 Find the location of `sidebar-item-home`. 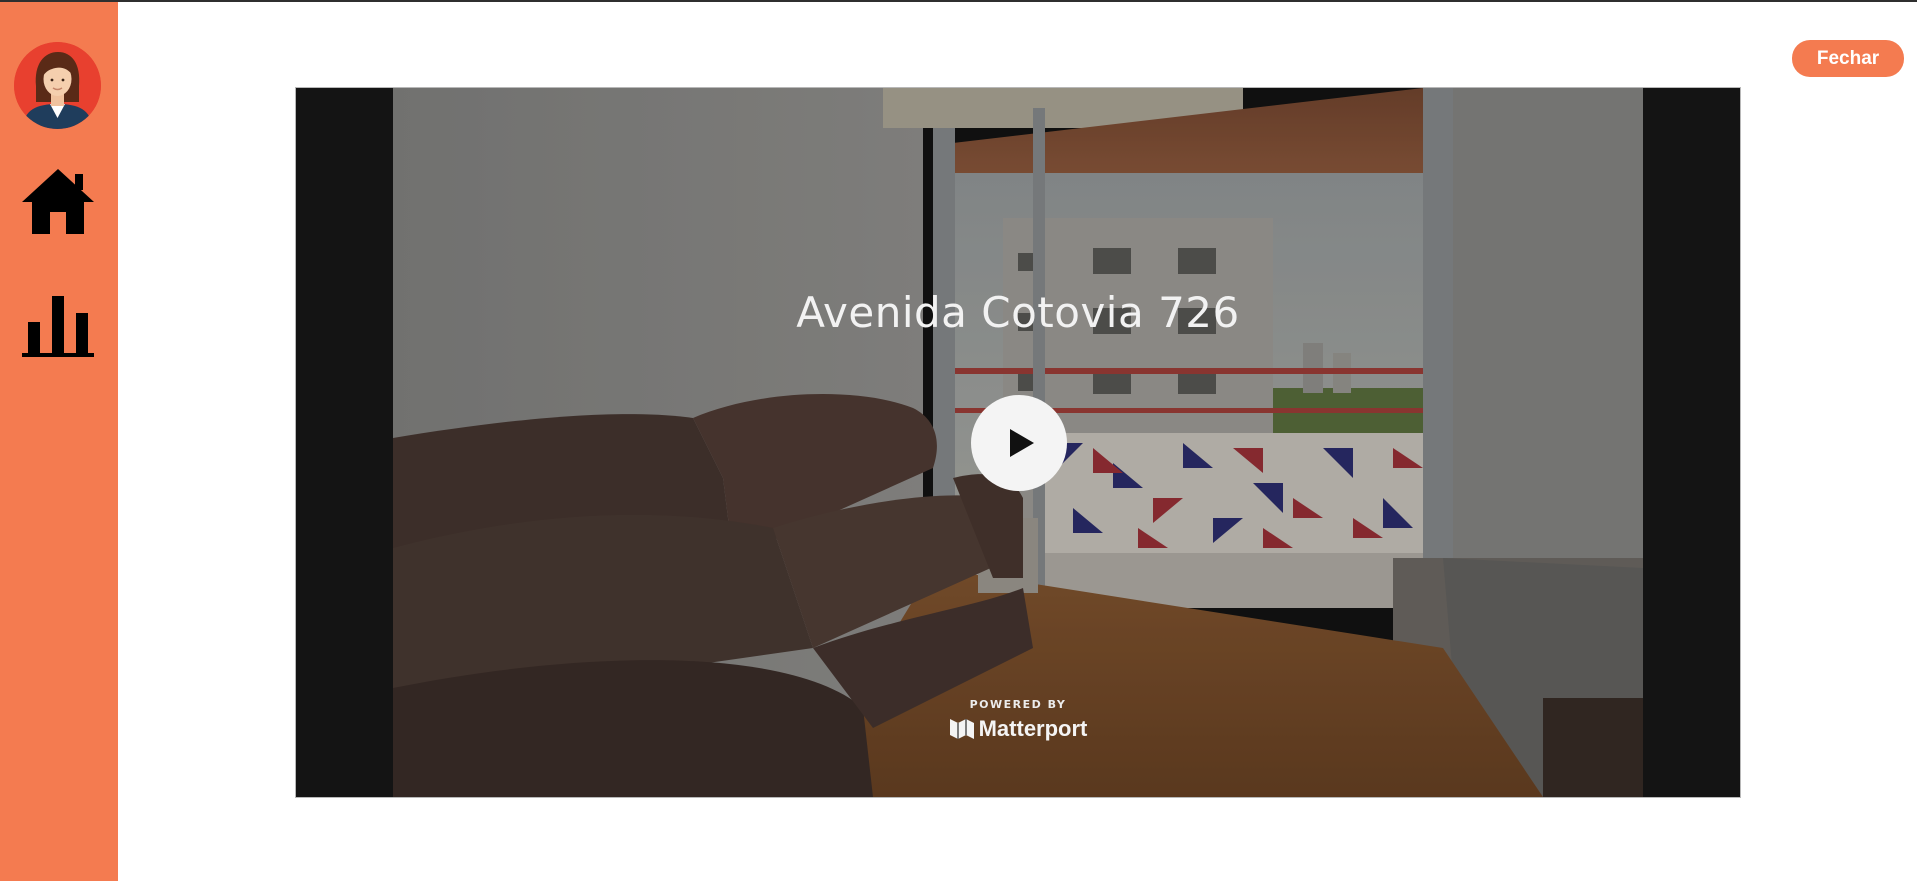

sidebar-item-home is located at coordinates (58, 200).